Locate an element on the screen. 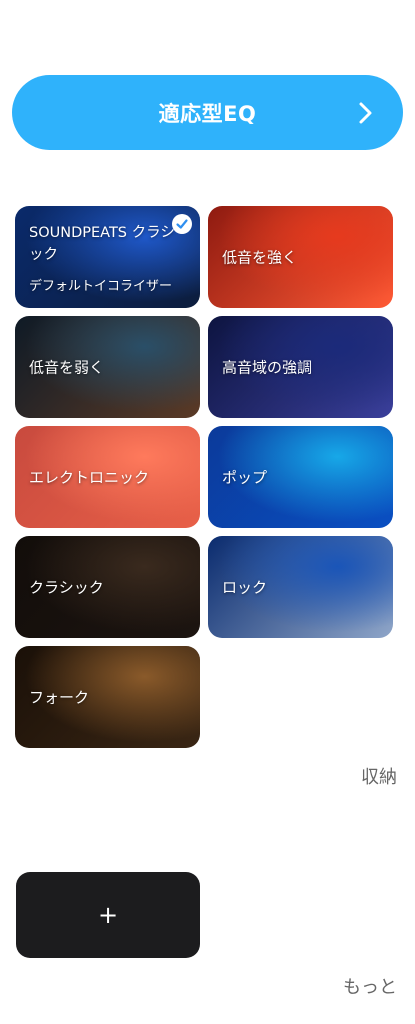 The width and height of the screenshot is (415, 1024). preset-tile-treble-boost: 高音域の強調 is located at coordinates (300, 367).